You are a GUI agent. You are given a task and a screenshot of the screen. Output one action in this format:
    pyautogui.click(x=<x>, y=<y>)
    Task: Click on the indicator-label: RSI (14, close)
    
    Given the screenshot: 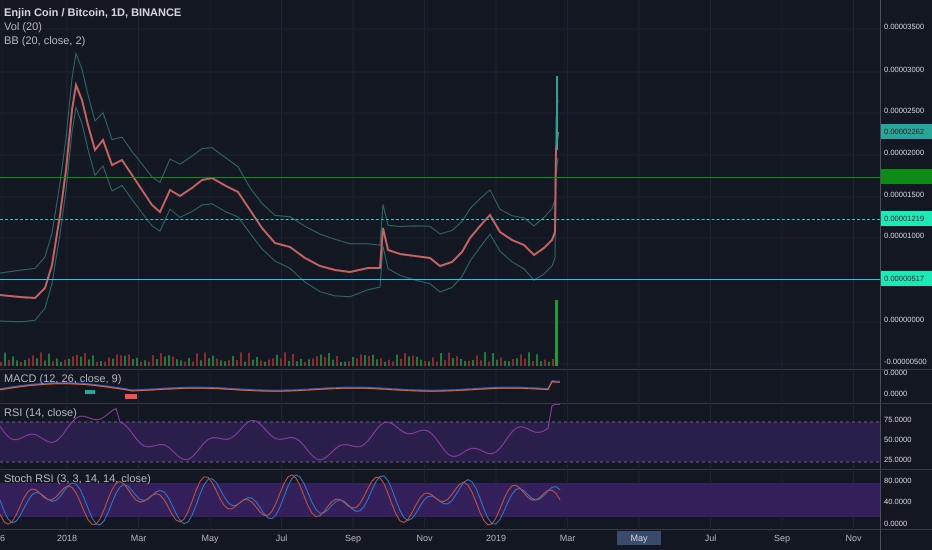 What is the action you would take?
    pyautogui.click(x=40, y=413)
    